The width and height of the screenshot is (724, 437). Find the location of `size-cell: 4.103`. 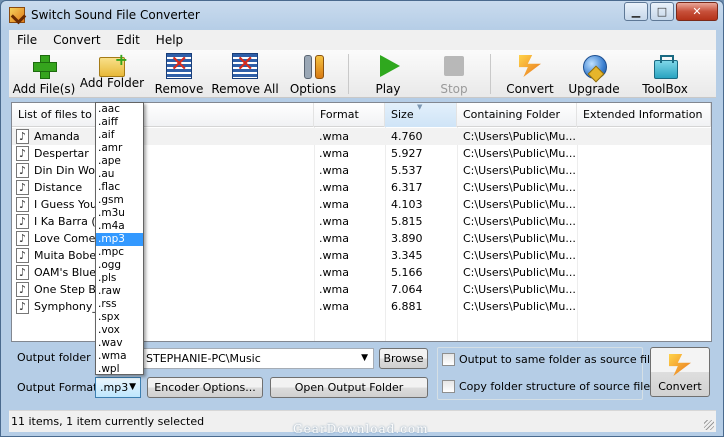

size-cell: 4.103 is located at coordinates (407, 204).